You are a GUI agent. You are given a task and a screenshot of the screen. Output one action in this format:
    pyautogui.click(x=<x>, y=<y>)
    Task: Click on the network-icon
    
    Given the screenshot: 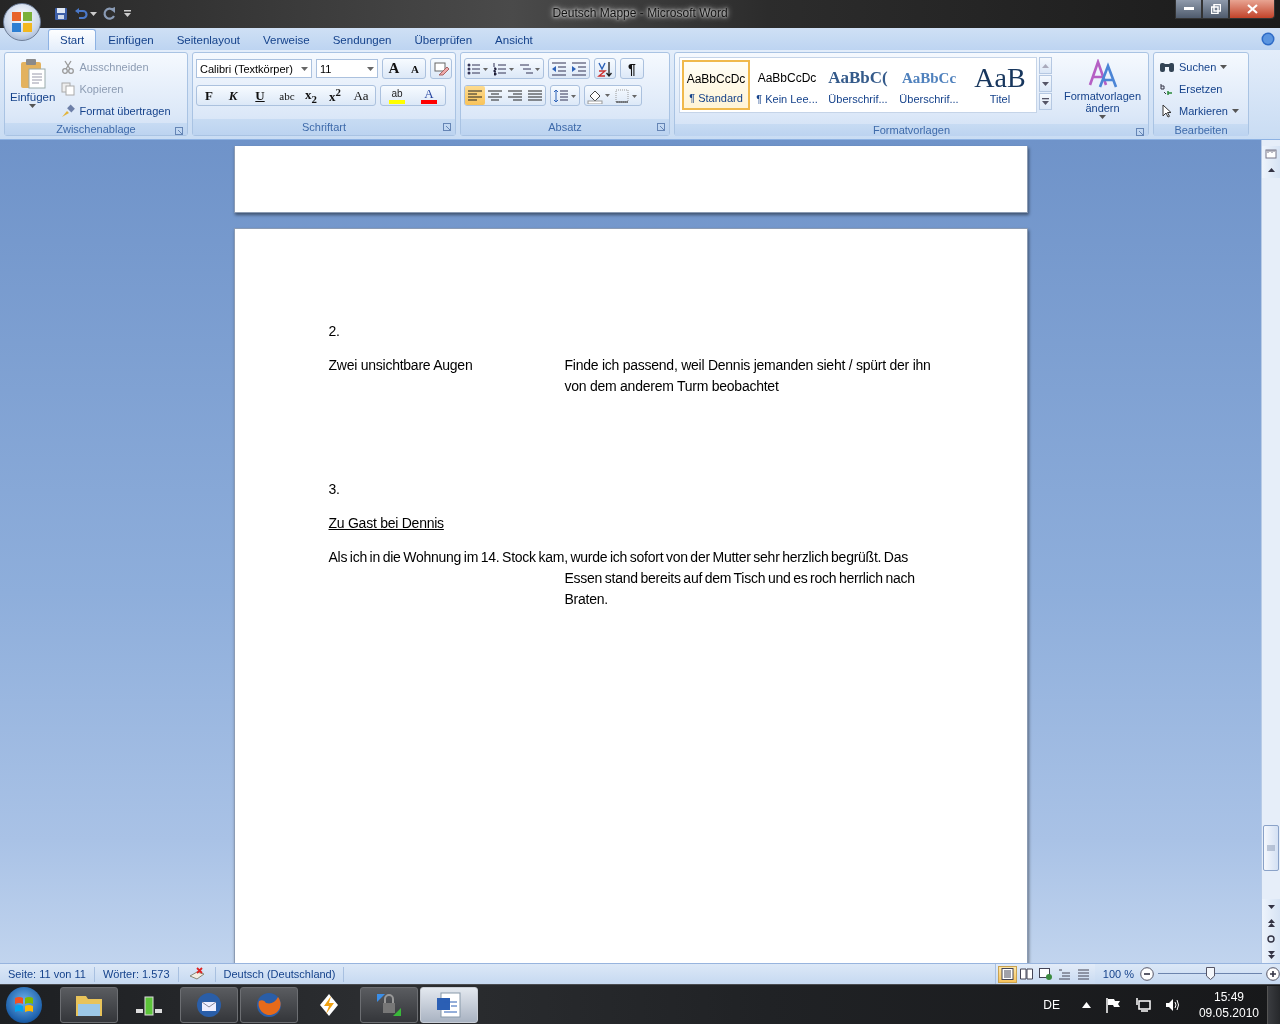 What is the action you would take?
    pyautogui.click(x=1142, y=1004)
    